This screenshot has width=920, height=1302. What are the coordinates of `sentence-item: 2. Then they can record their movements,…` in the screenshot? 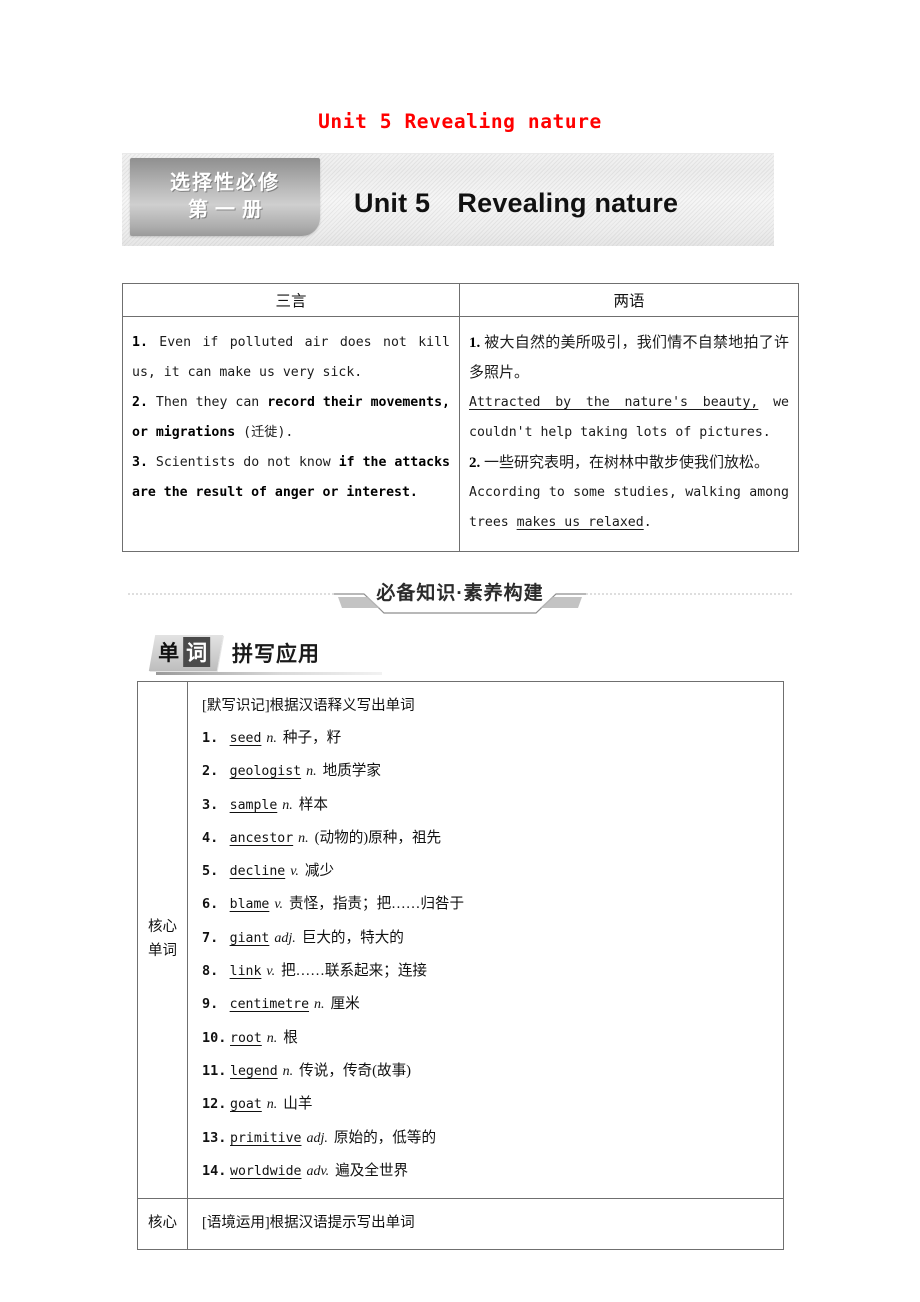 It's located at (291, 417).